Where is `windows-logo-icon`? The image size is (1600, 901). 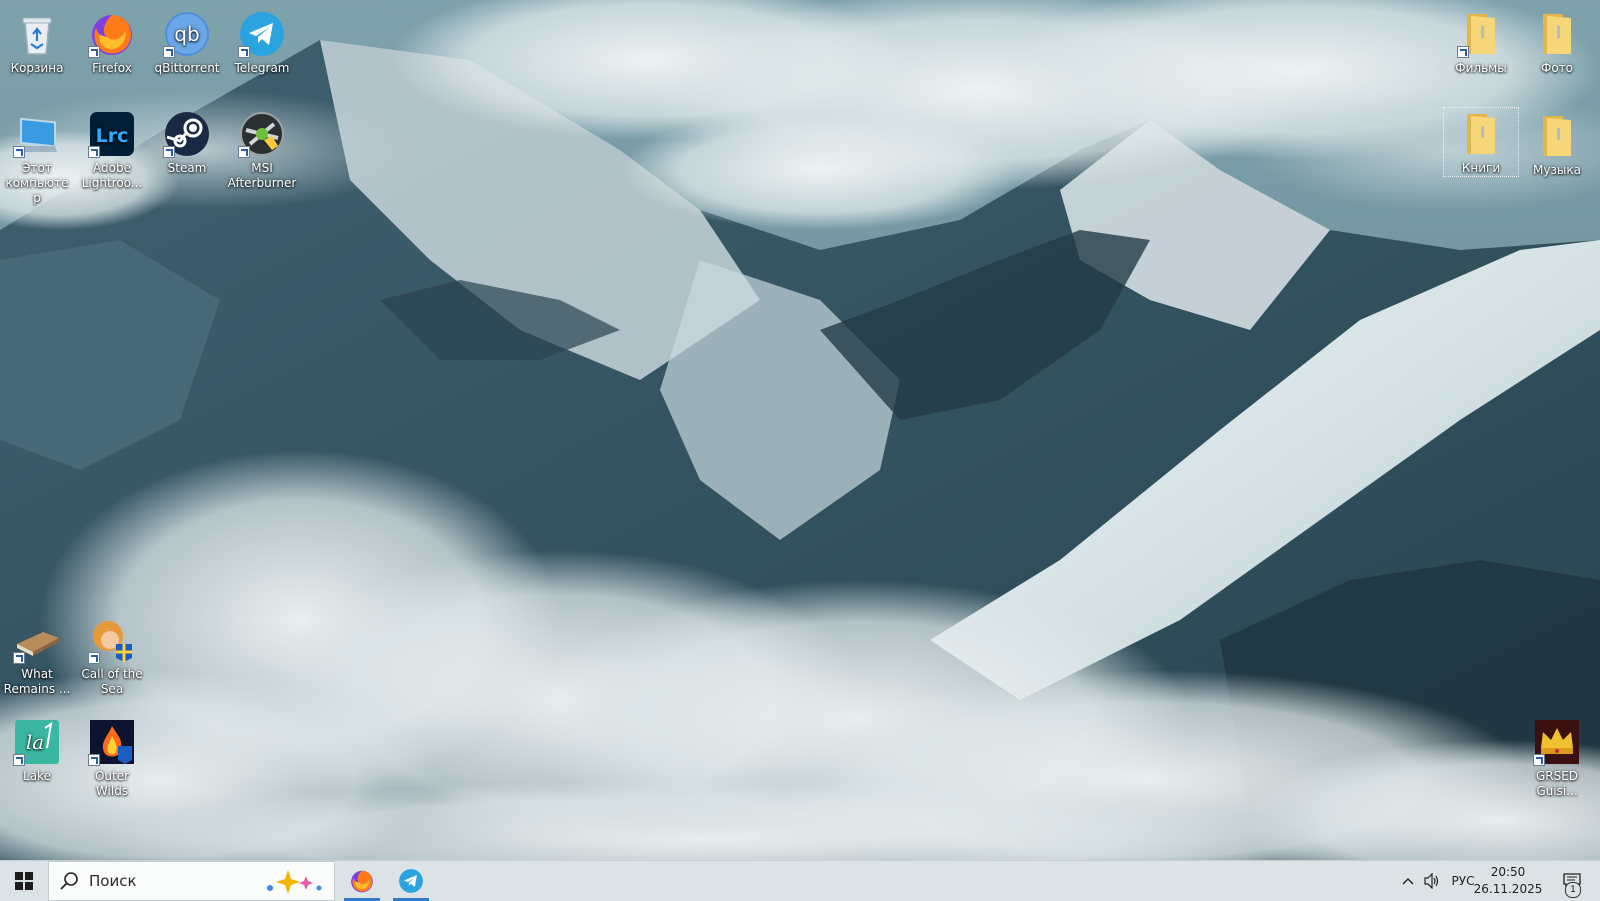
windows-logo-icon is located at coordinates (24, 881).